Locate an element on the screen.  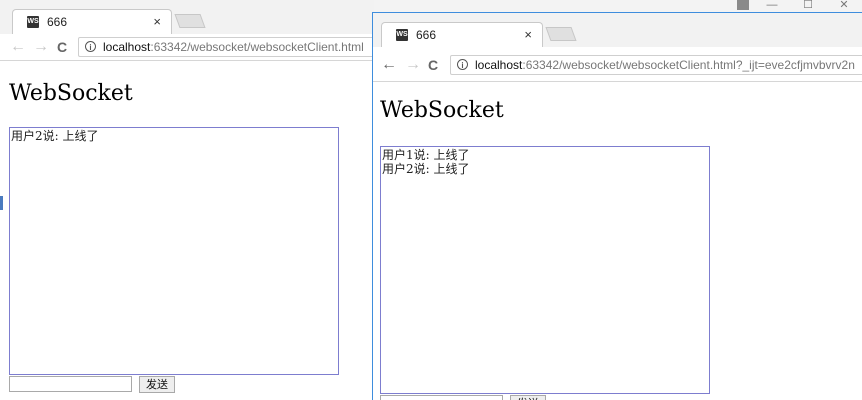
message-line: 用户1说: 上线了 is located at coordinates (426, 155).